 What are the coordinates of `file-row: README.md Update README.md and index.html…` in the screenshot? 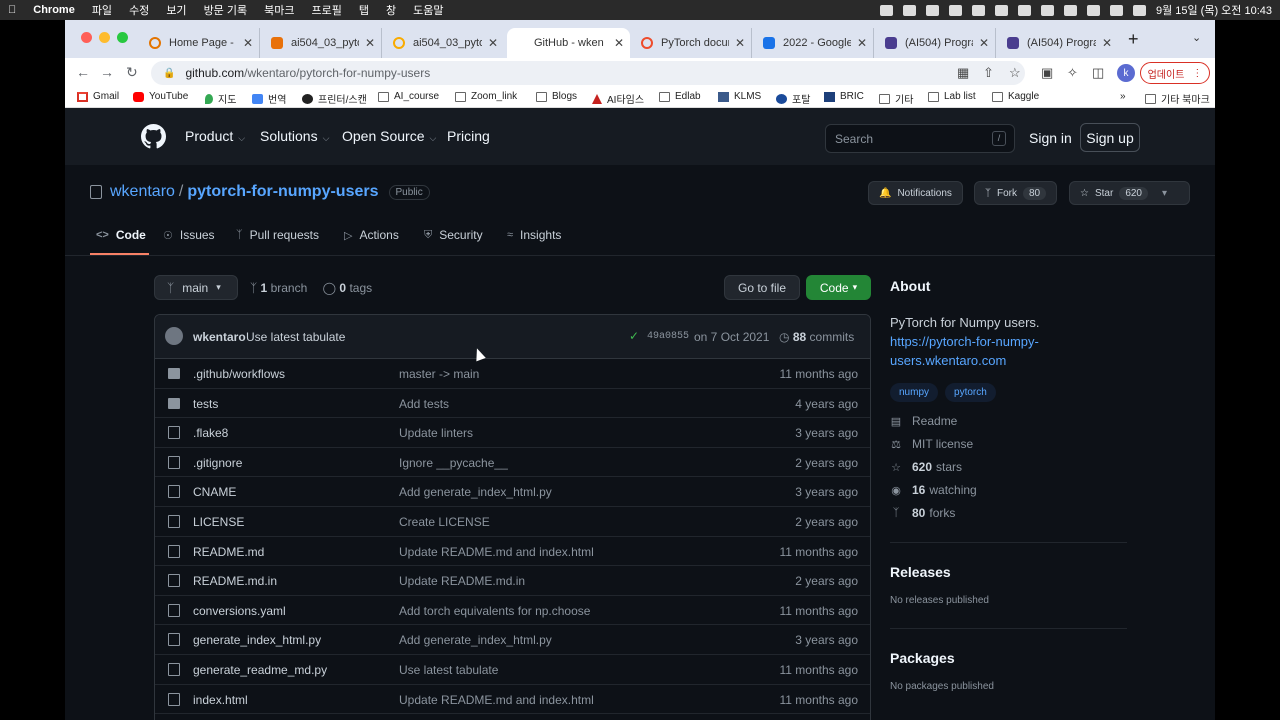 It's located at (512, 552).